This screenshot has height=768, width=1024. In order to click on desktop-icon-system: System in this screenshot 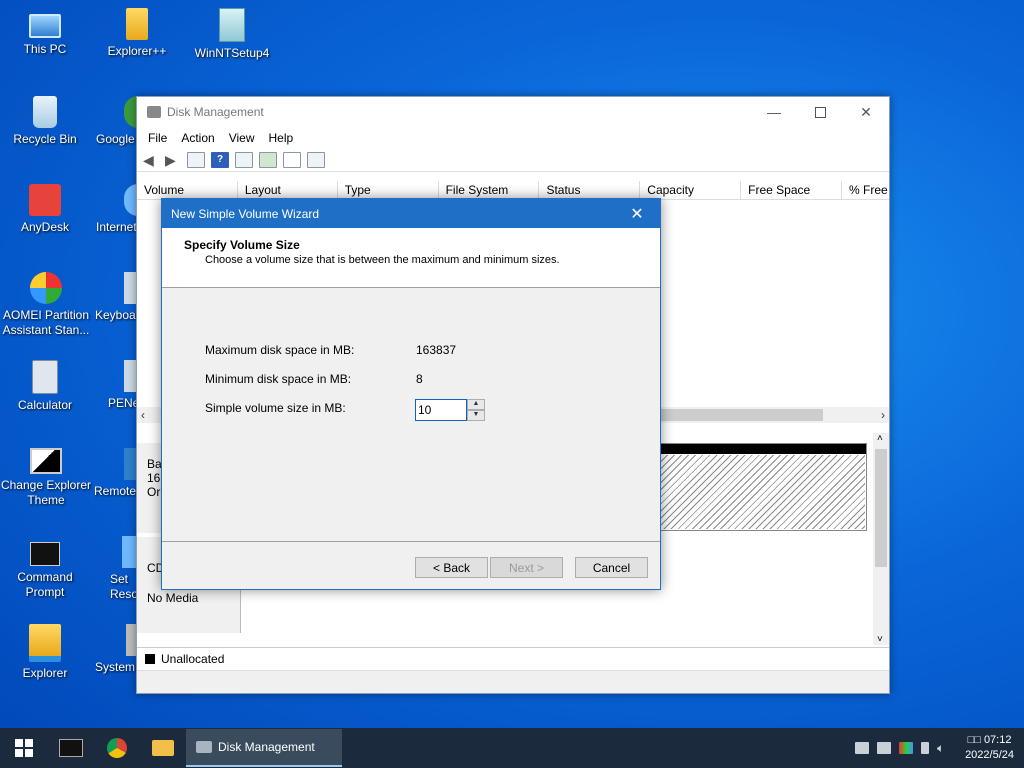, I will do `click(114, 649)`.